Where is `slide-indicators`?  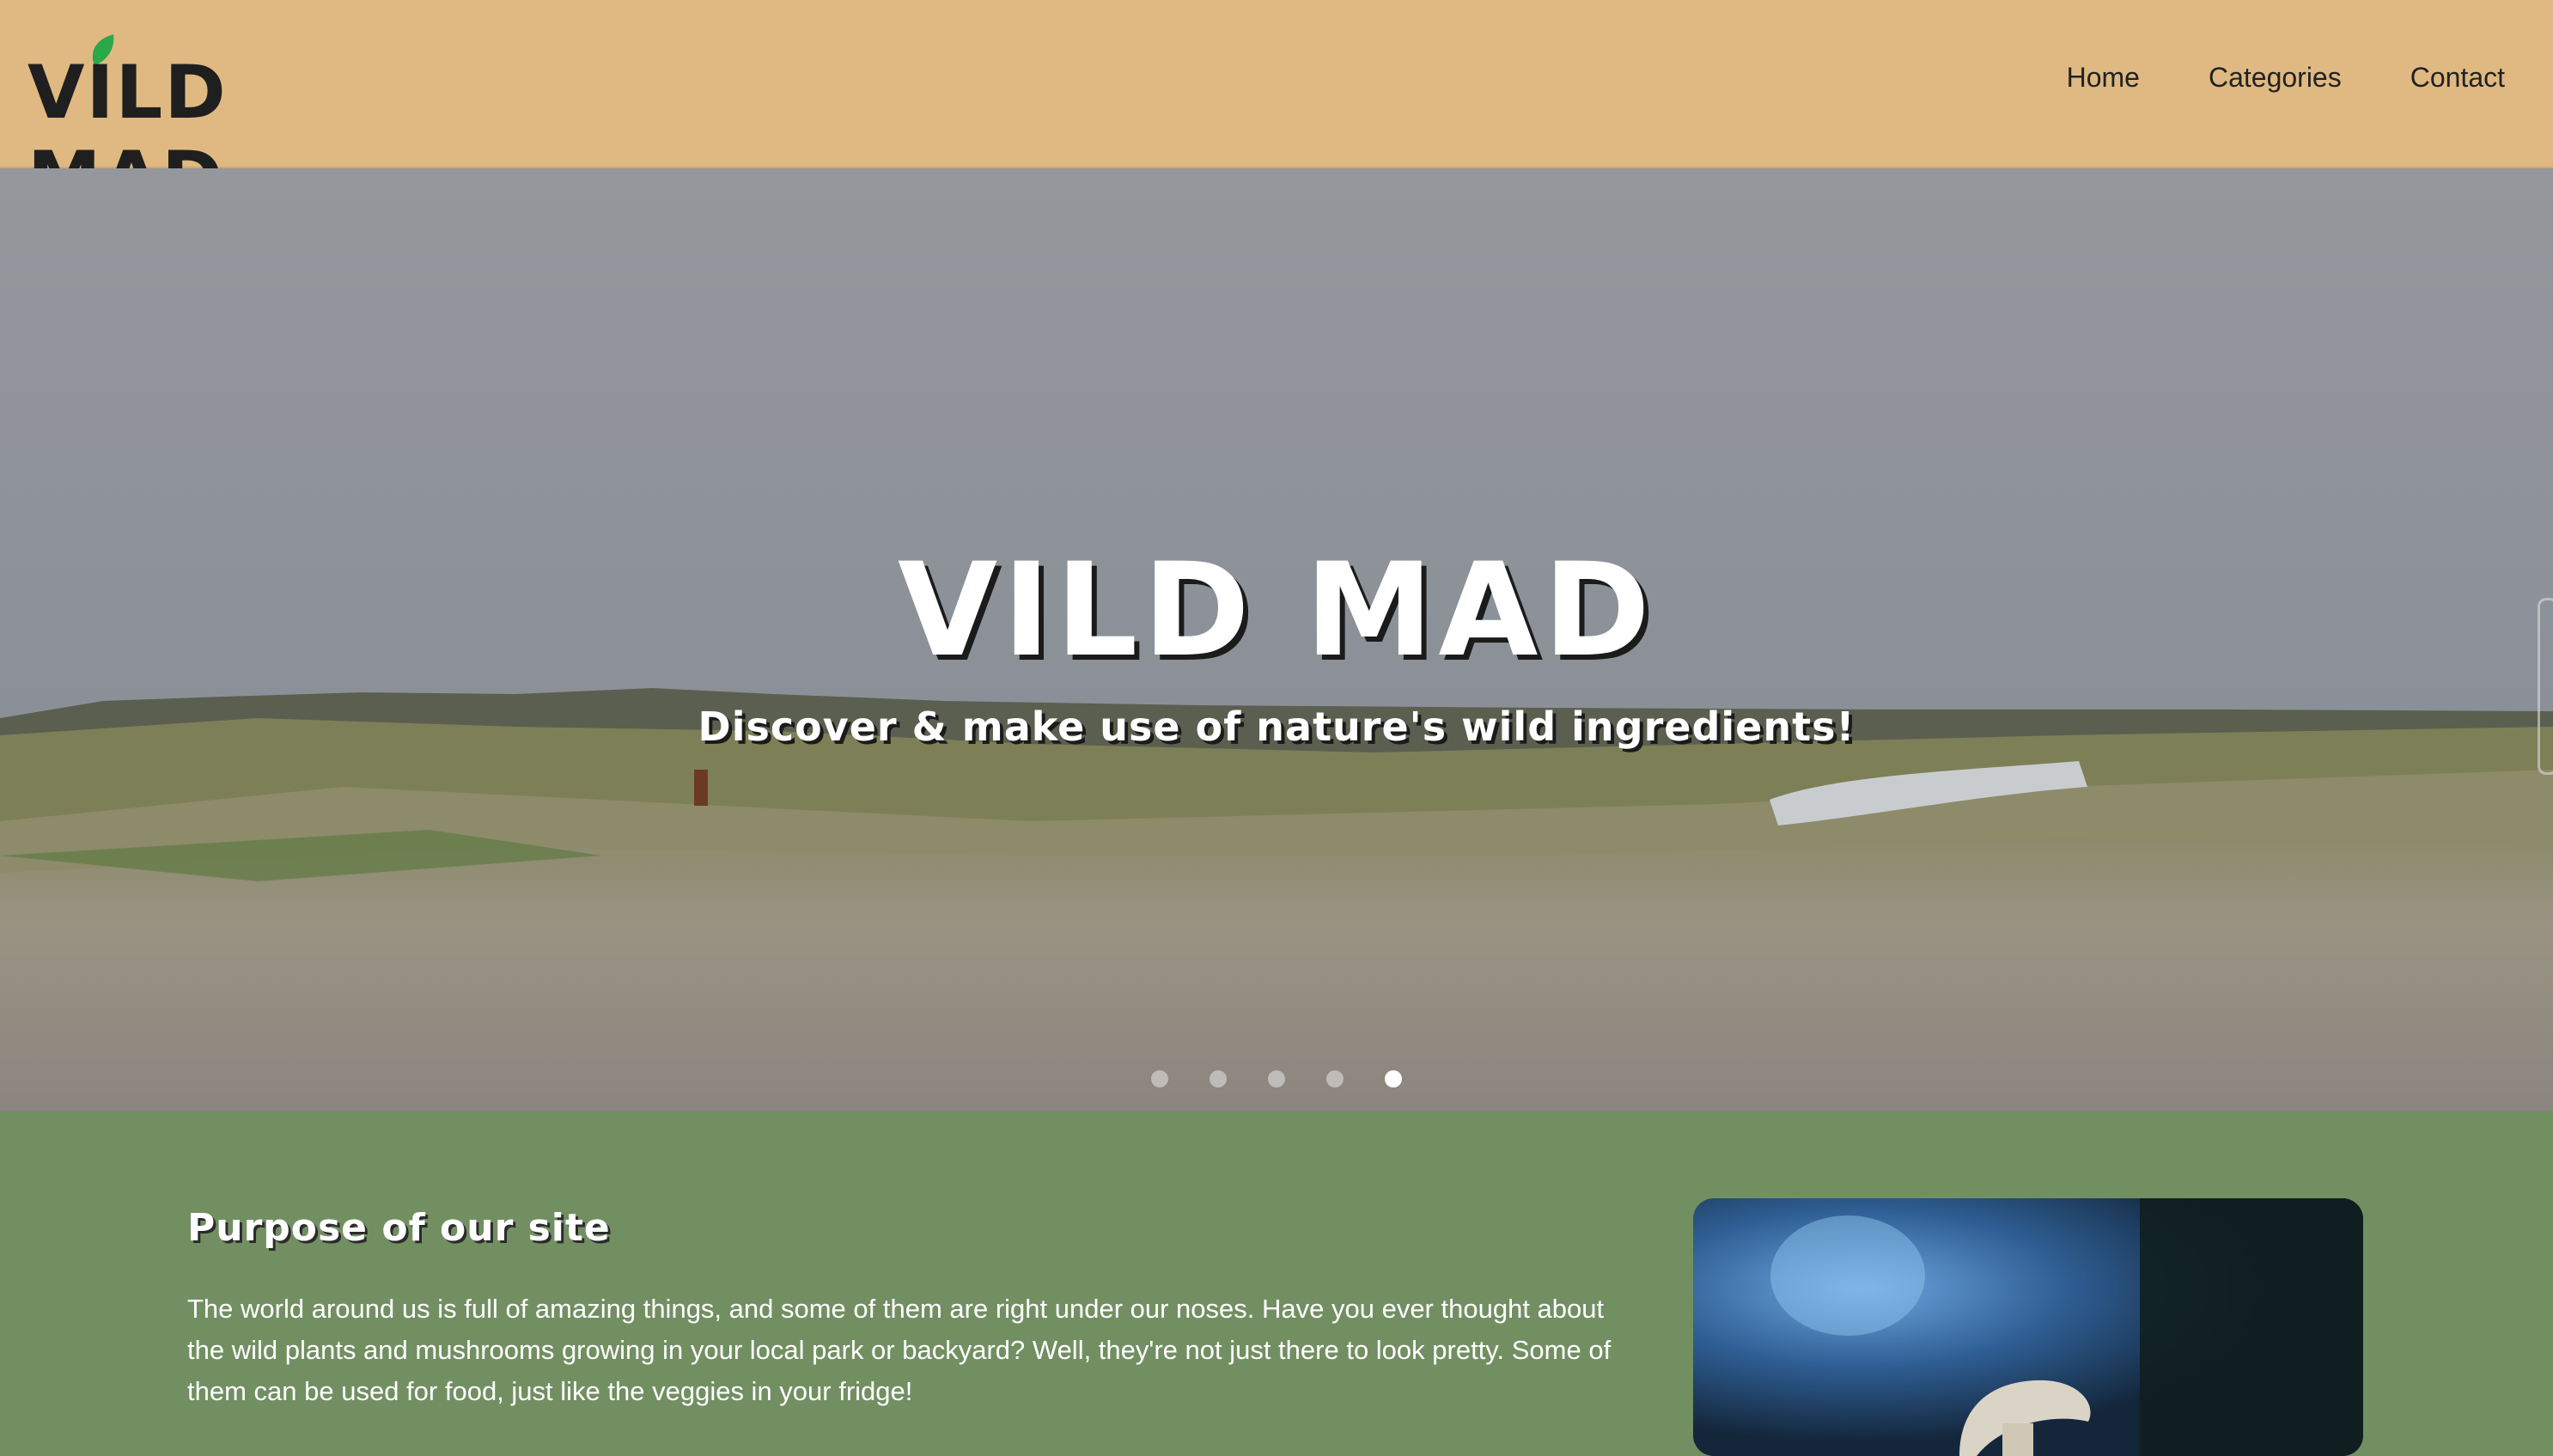 slide-indicators is located at coordinates (1276, 1079).